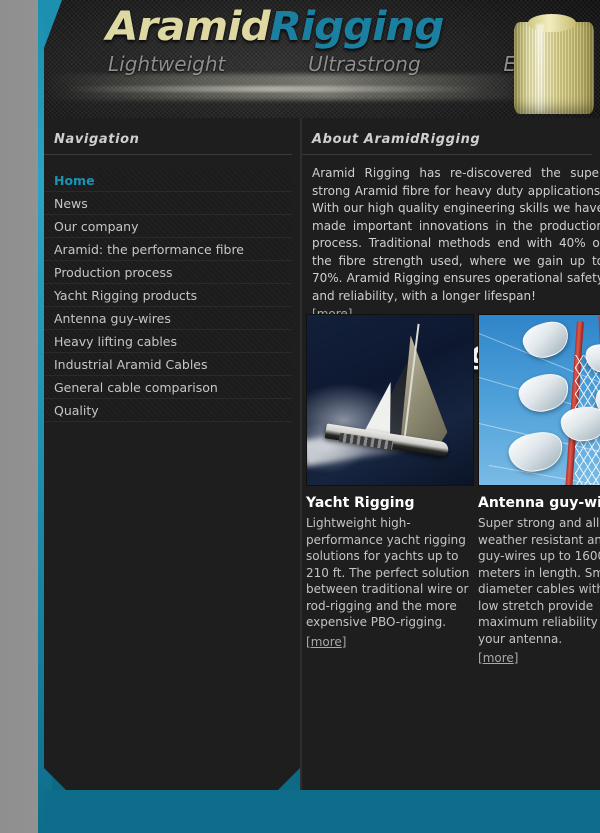 The image size is (600, 833). What do you see at coordinates (168, 410) in the screenshot?
I see `sidebar-item-quality: Quality` at bounding box center [168, 410].